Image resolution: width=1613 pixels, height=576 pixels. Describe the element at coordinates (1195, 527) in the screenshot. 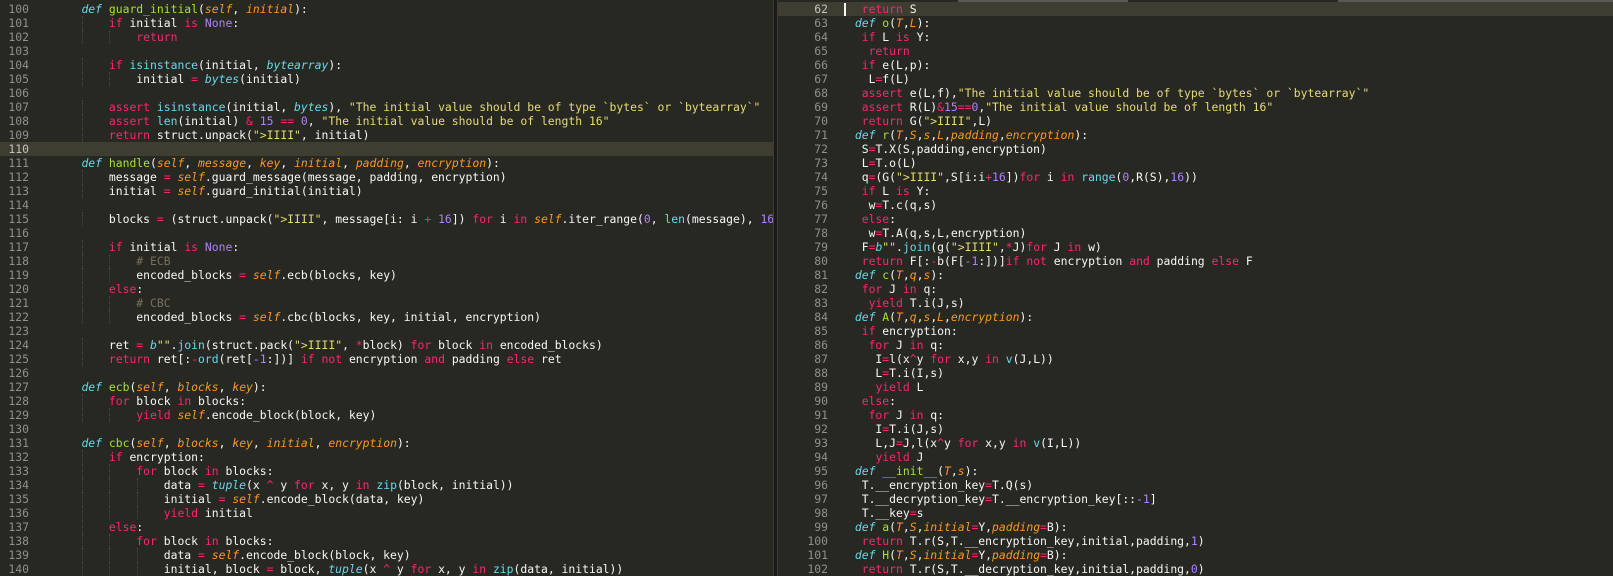

I see `code-line: 99 def a(T,S,initial=Y,padding=B):` at that location.